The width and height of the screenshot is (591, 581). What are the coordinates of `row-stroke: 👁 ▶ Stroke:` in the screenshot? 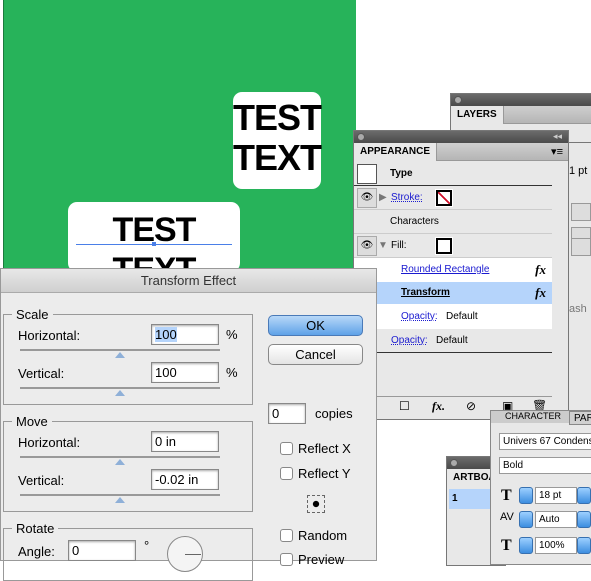 It's located at (453, 198).